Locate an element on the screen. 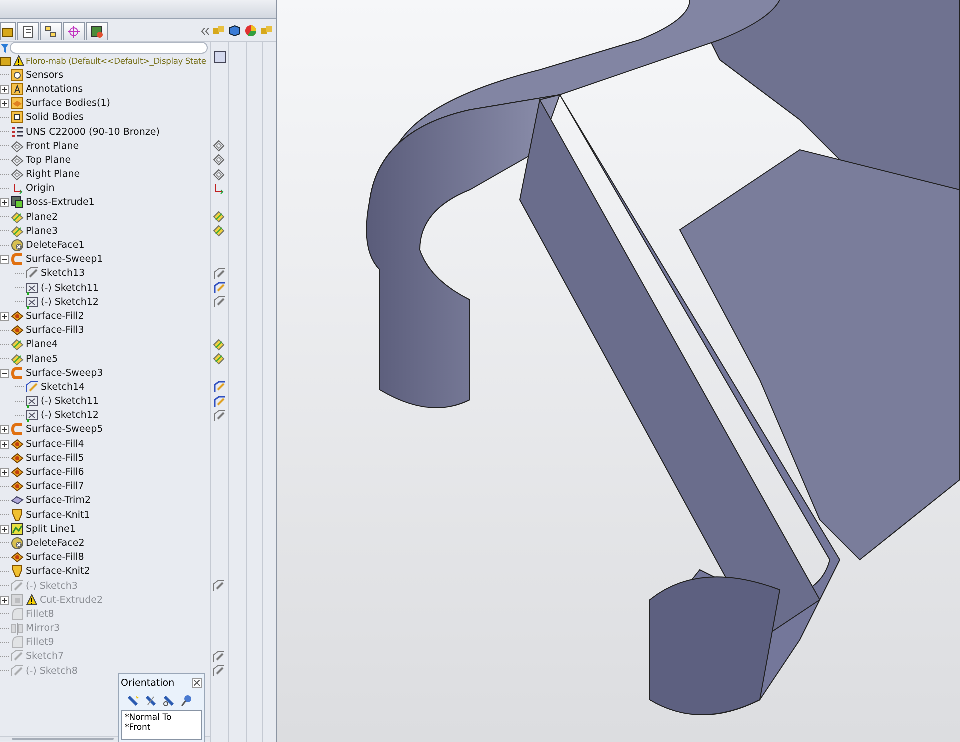  feature-item: Surface-Knit1 is located at coordinates (58, 515).